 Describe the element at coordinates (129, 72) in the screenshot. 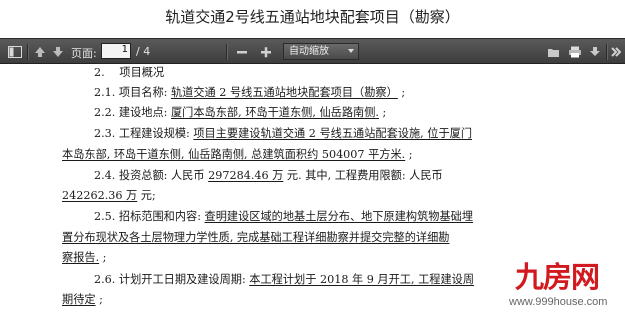

I see `line-text: 2. 项目概况` at that location.